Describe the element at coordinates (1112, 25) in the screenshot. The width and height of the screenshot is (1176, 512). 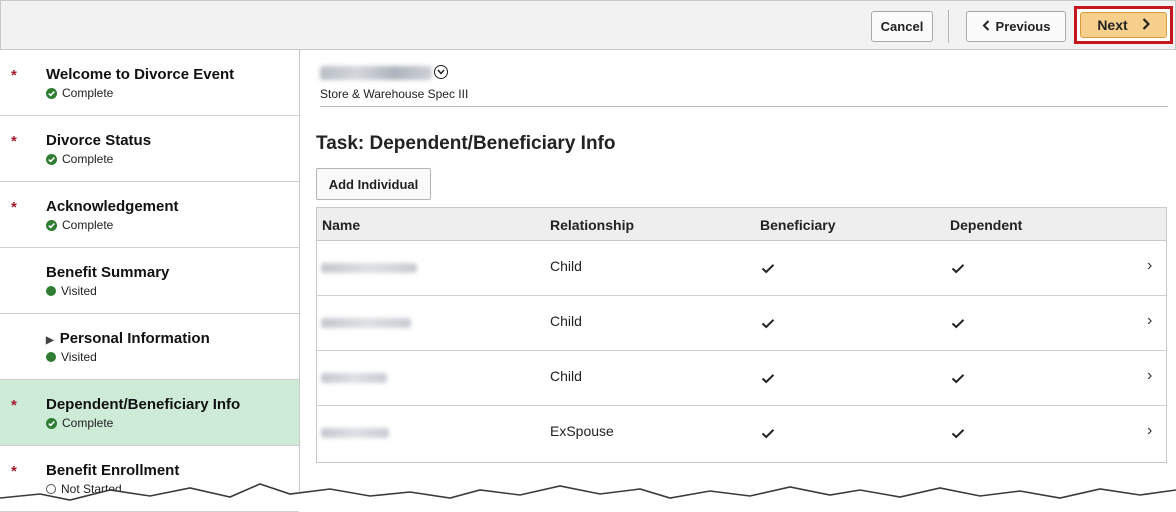
I see `next-label: Next` at that location.